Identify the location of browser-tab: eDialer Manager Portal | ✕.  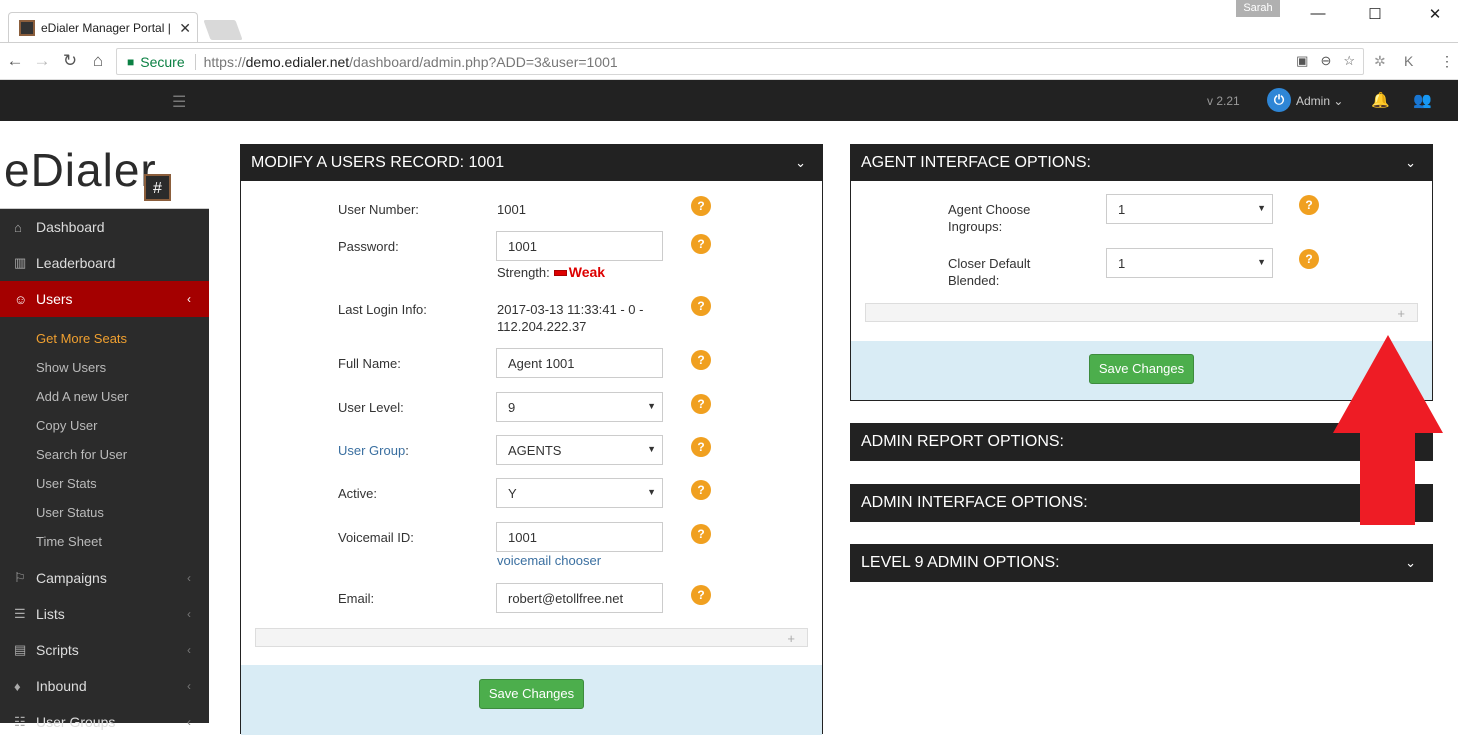
(103, 27).